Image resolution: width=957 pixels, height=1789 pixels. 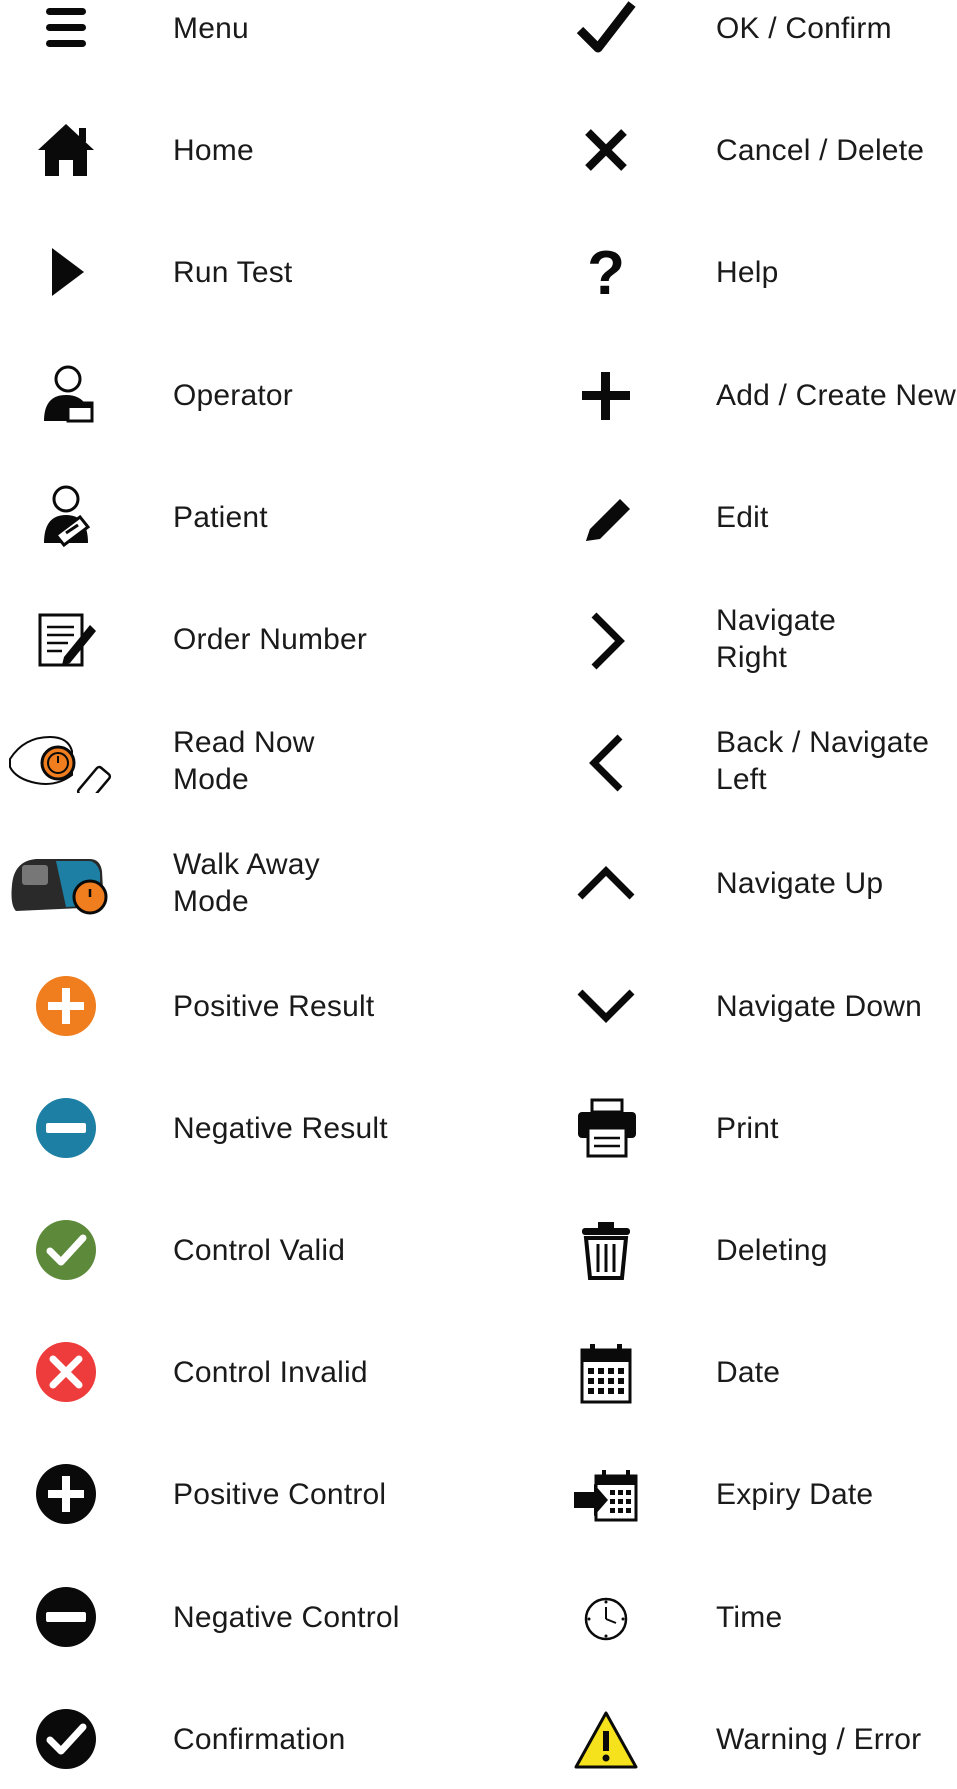 What do you see at coordinates (265, 39) in the screenshot?
I see `legend-row: Menu` at bounding box center [265, 39].